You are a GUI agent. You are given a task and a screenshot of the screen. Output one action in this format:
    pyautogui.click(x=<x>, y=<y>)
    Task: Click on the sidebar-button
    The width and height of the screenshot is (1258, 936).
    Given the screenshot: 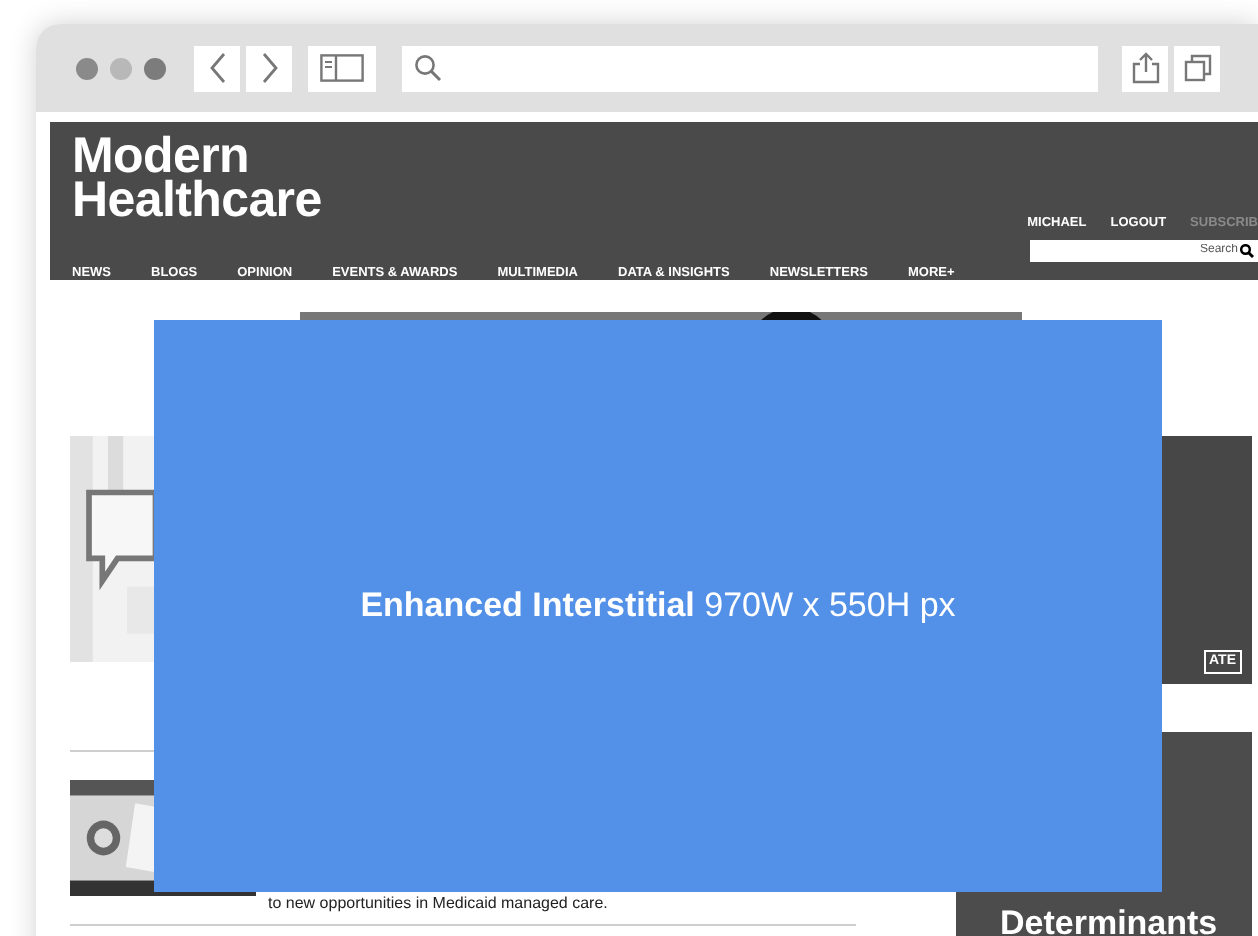 What is the action you would take?
    pyautogui.click(x=342, y=68)
    